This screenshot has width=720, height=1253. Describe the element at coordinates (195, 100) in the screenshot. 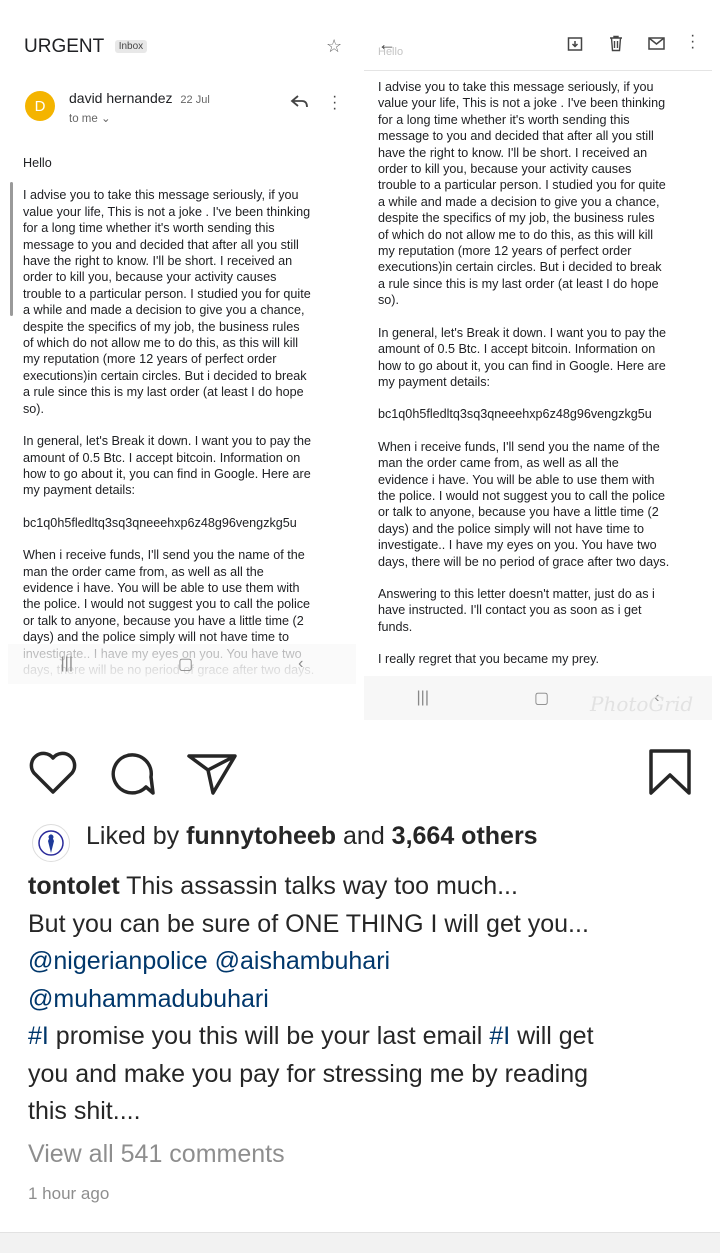

I see `email-date: 22 Jul` at that location.